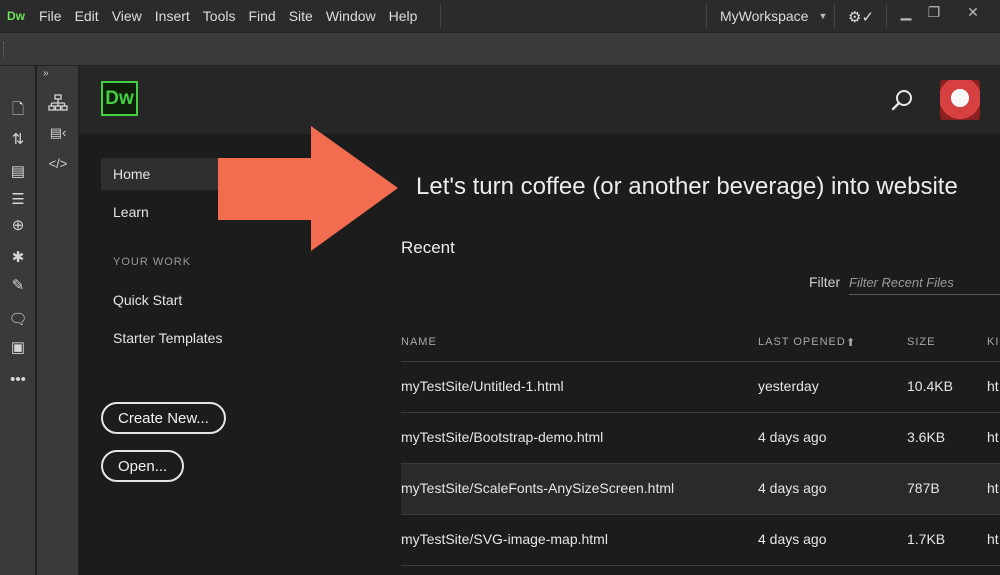 The height and width of the screenshot is (575, 1000). Describe the element at coordinates (18, 257) in the screenshot. I see `wrap-tag-icon: ✱` at that location.